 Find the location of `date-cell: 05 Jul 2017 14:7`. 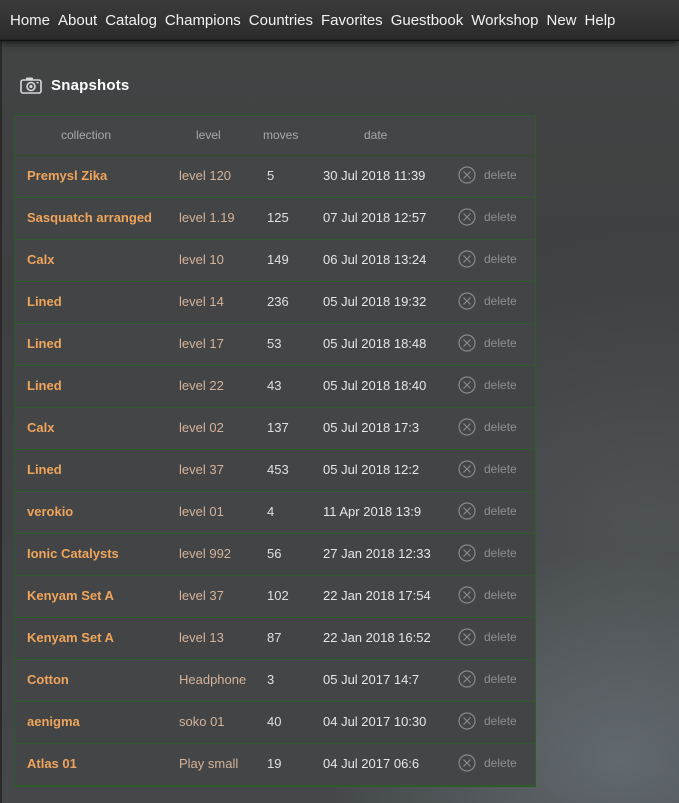

date-cell: 05 Jul 2017 14:7 is located at coordinates (371, 679).